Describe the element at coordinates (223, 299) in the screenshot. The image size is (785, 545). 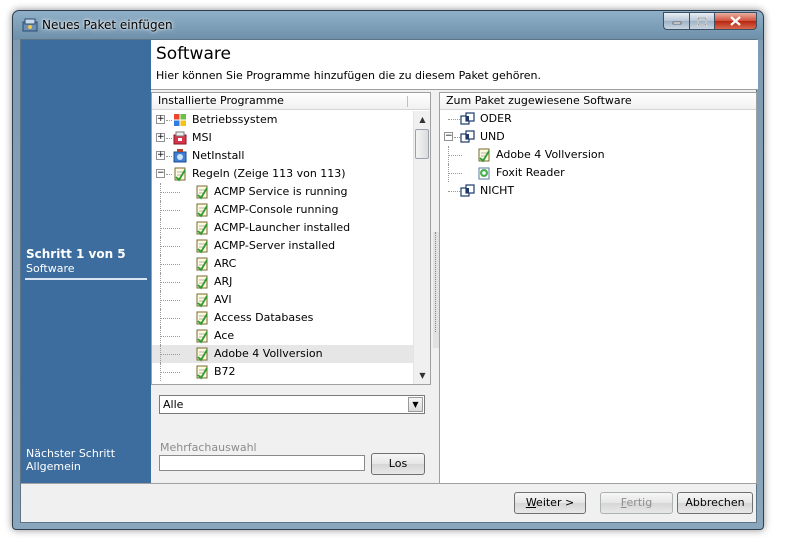
I see `tree-item-label: AVI` at that location.